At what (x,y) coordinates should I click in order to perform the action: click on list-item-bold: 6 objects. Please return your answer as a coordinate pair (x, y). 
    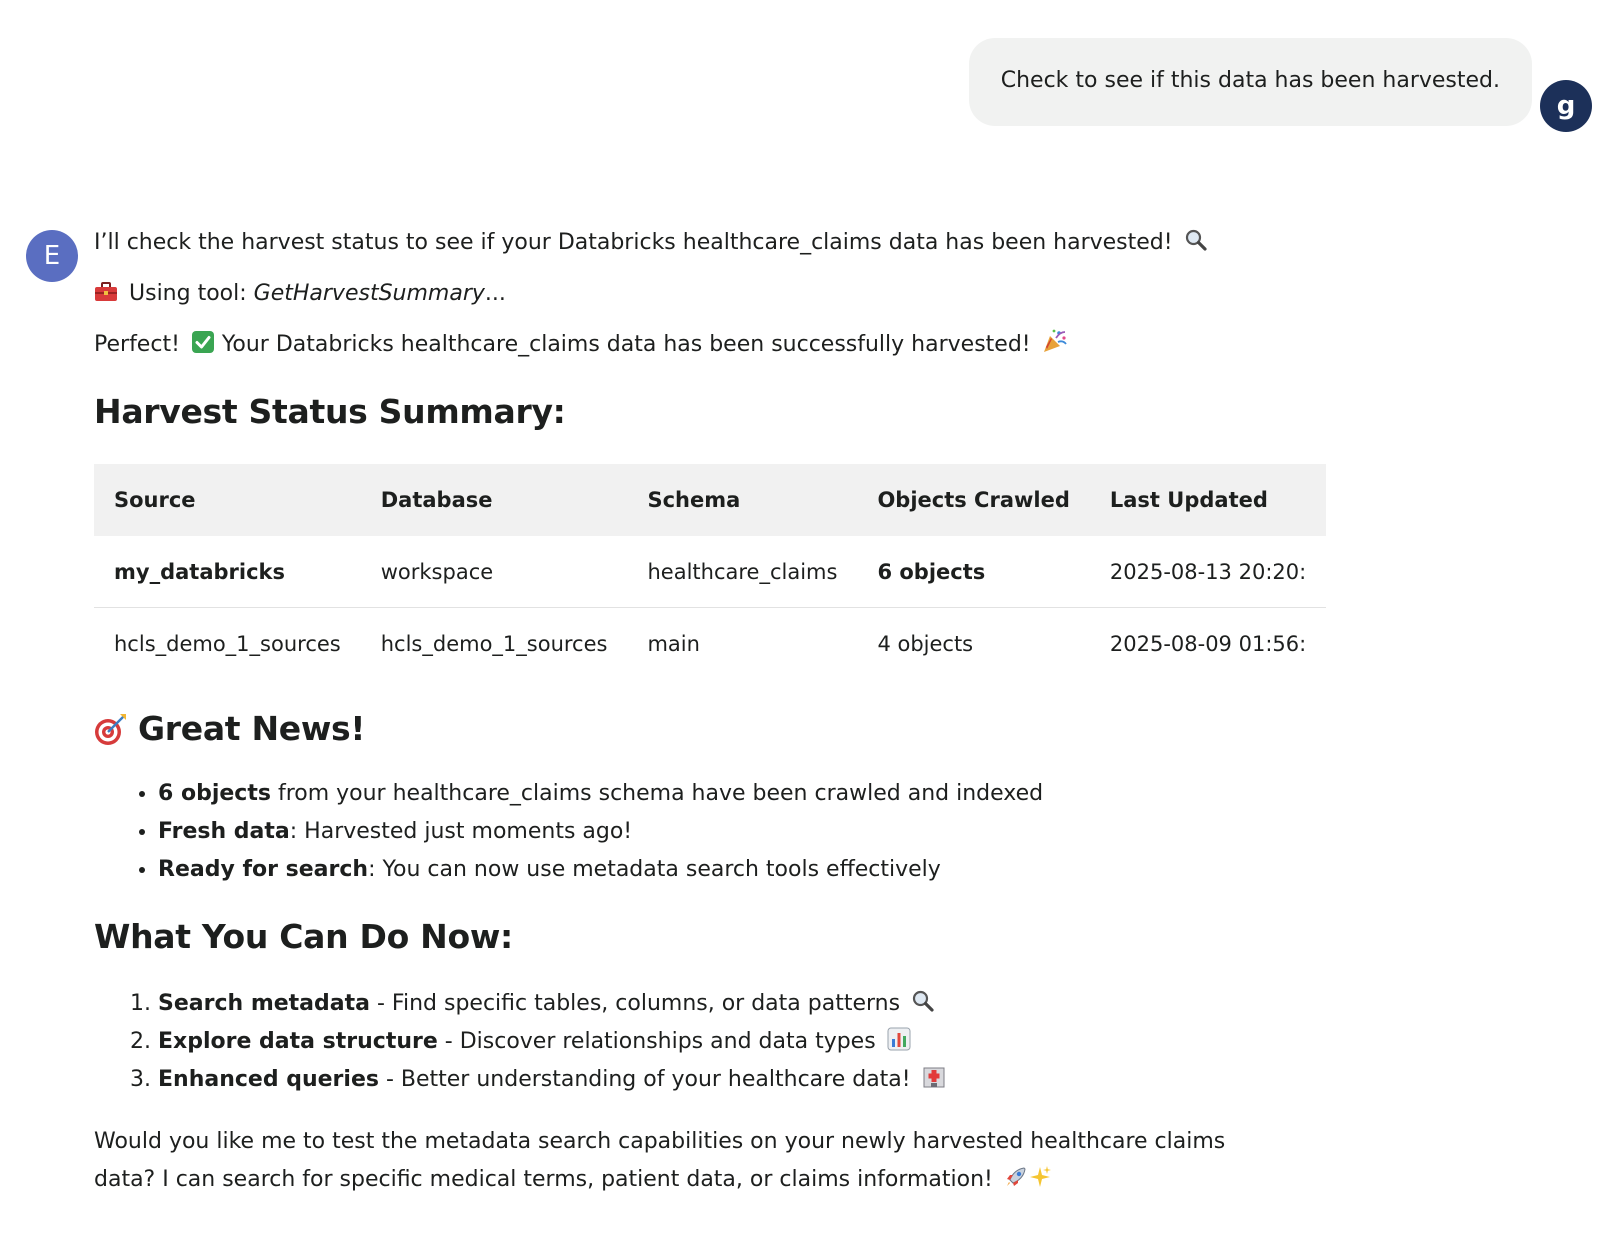
    Looking at the image, I should click on (214, 793).